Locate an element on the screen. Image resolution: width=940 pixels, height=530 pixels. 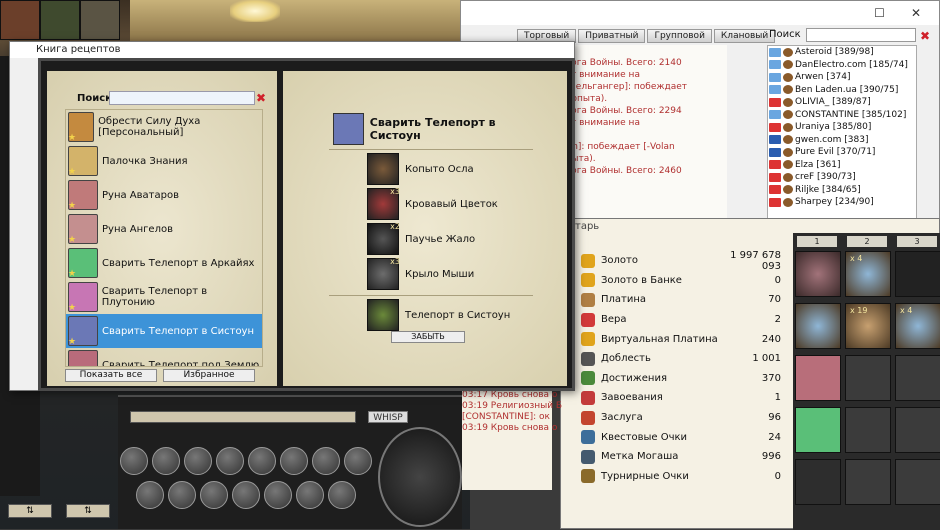
user-name: Asteroid [389/98] is located at coordinates (834, 52).